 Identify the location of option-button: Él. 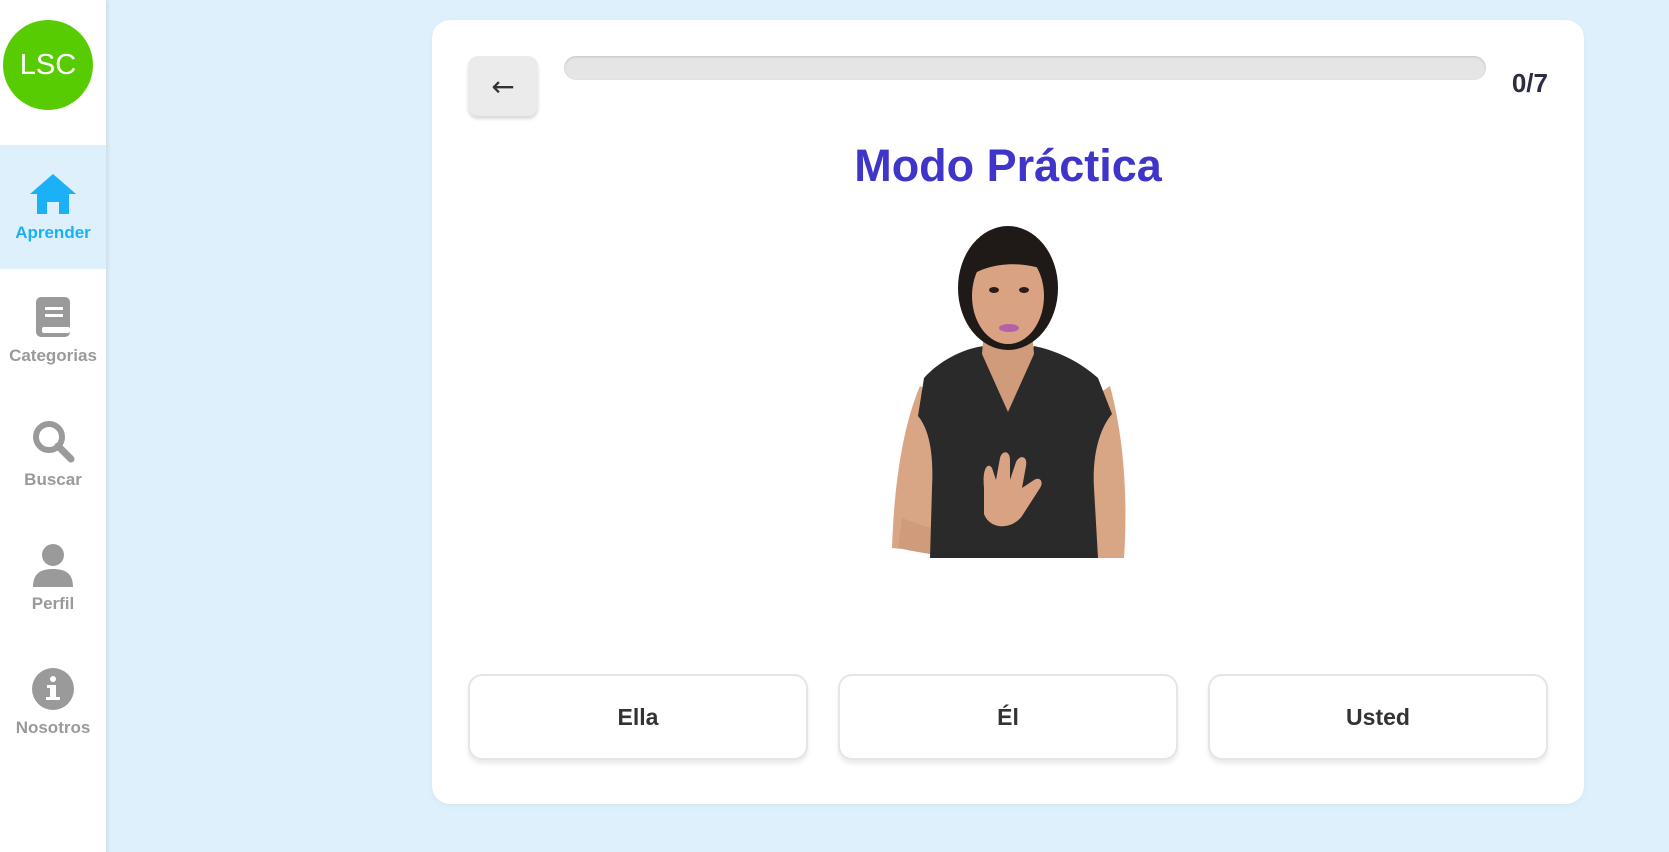
(1008, 717).